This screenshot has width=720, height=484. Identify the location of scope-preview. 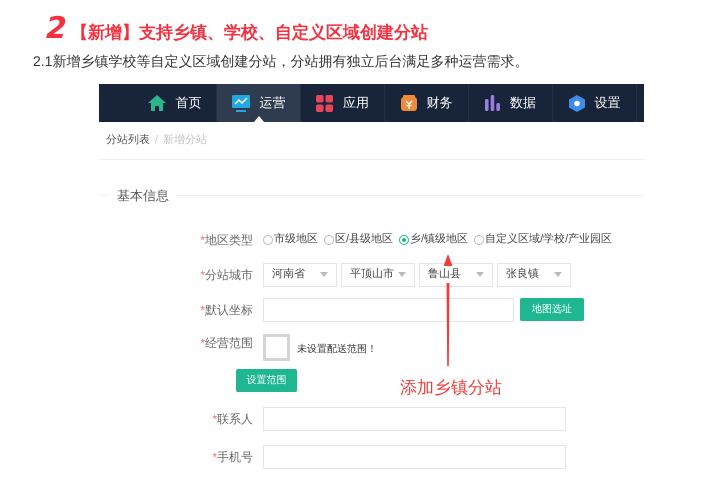
(276, 347).